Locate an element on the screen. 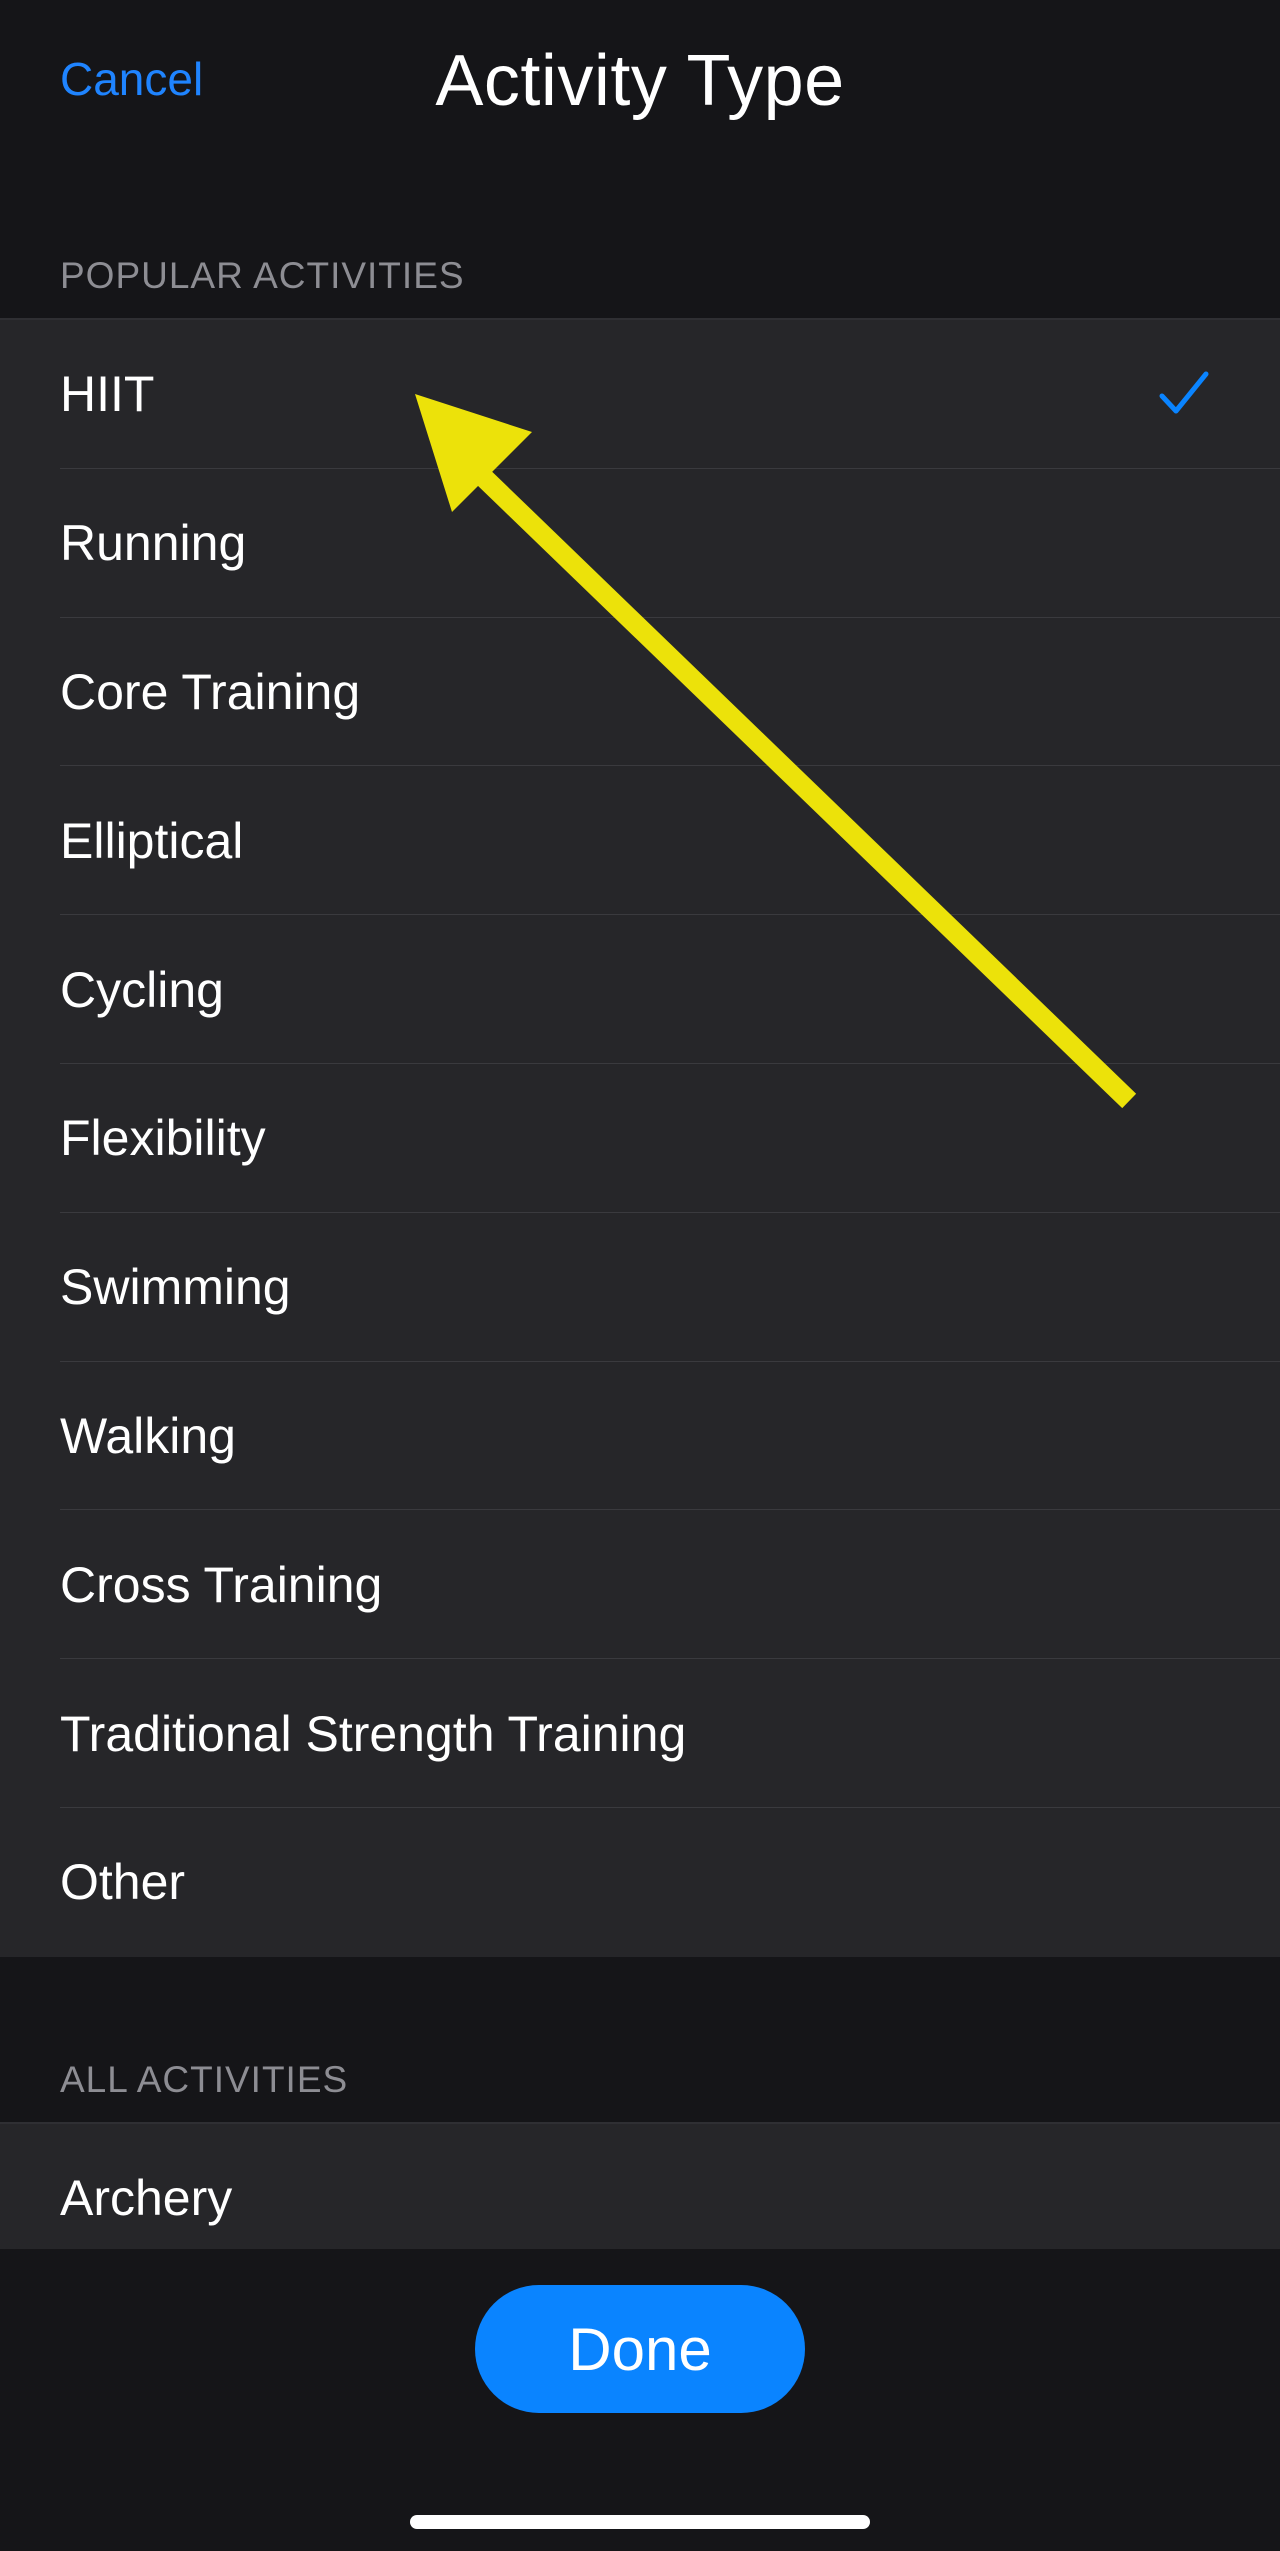 This screenshot has width=1280, height=2551. list-item-label: Cross Training is located at coordinates (221, 1584).